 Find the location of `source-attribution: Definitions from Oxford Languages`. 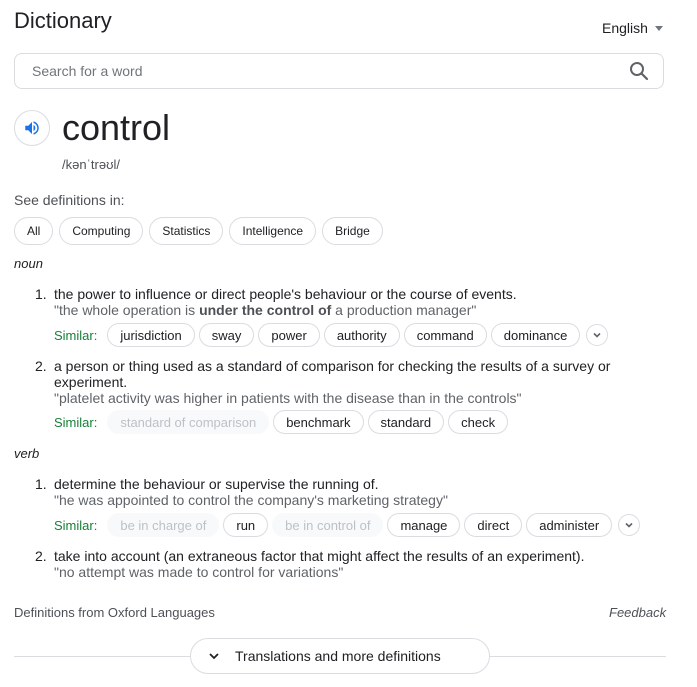

source-attribution: Definitions from Oxford Languages is located at coordinates (114, 612).